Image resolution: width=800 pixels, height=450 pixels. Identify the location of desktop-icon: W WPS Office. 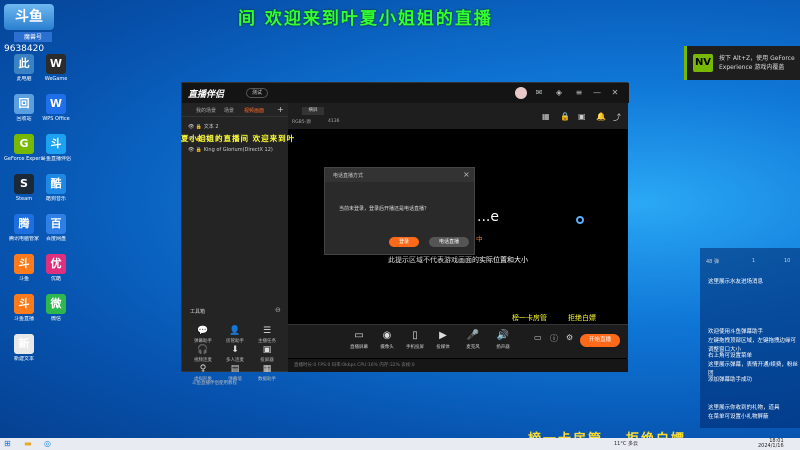
(56, 108).